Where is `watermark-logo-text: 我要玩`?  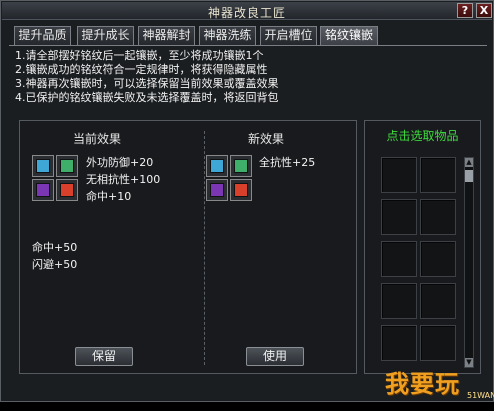
watermark-logo-text: 我要玩 is located at coordinates (422, 384).